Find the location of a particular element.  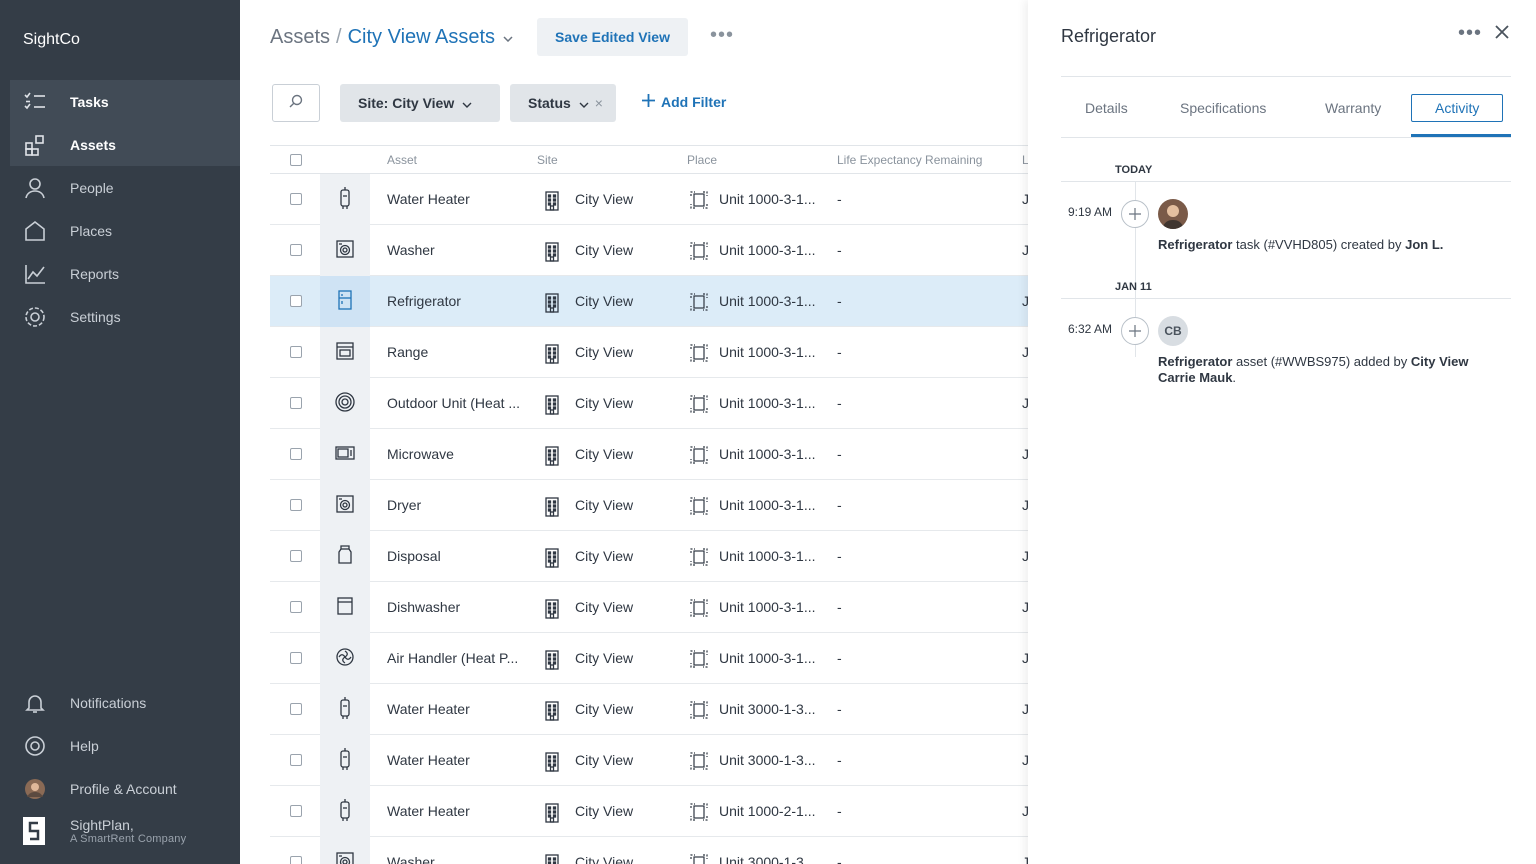

table-row: WasherCity ViewUnit 1000-3-1...-Ja is located at coordinates (653, 250).